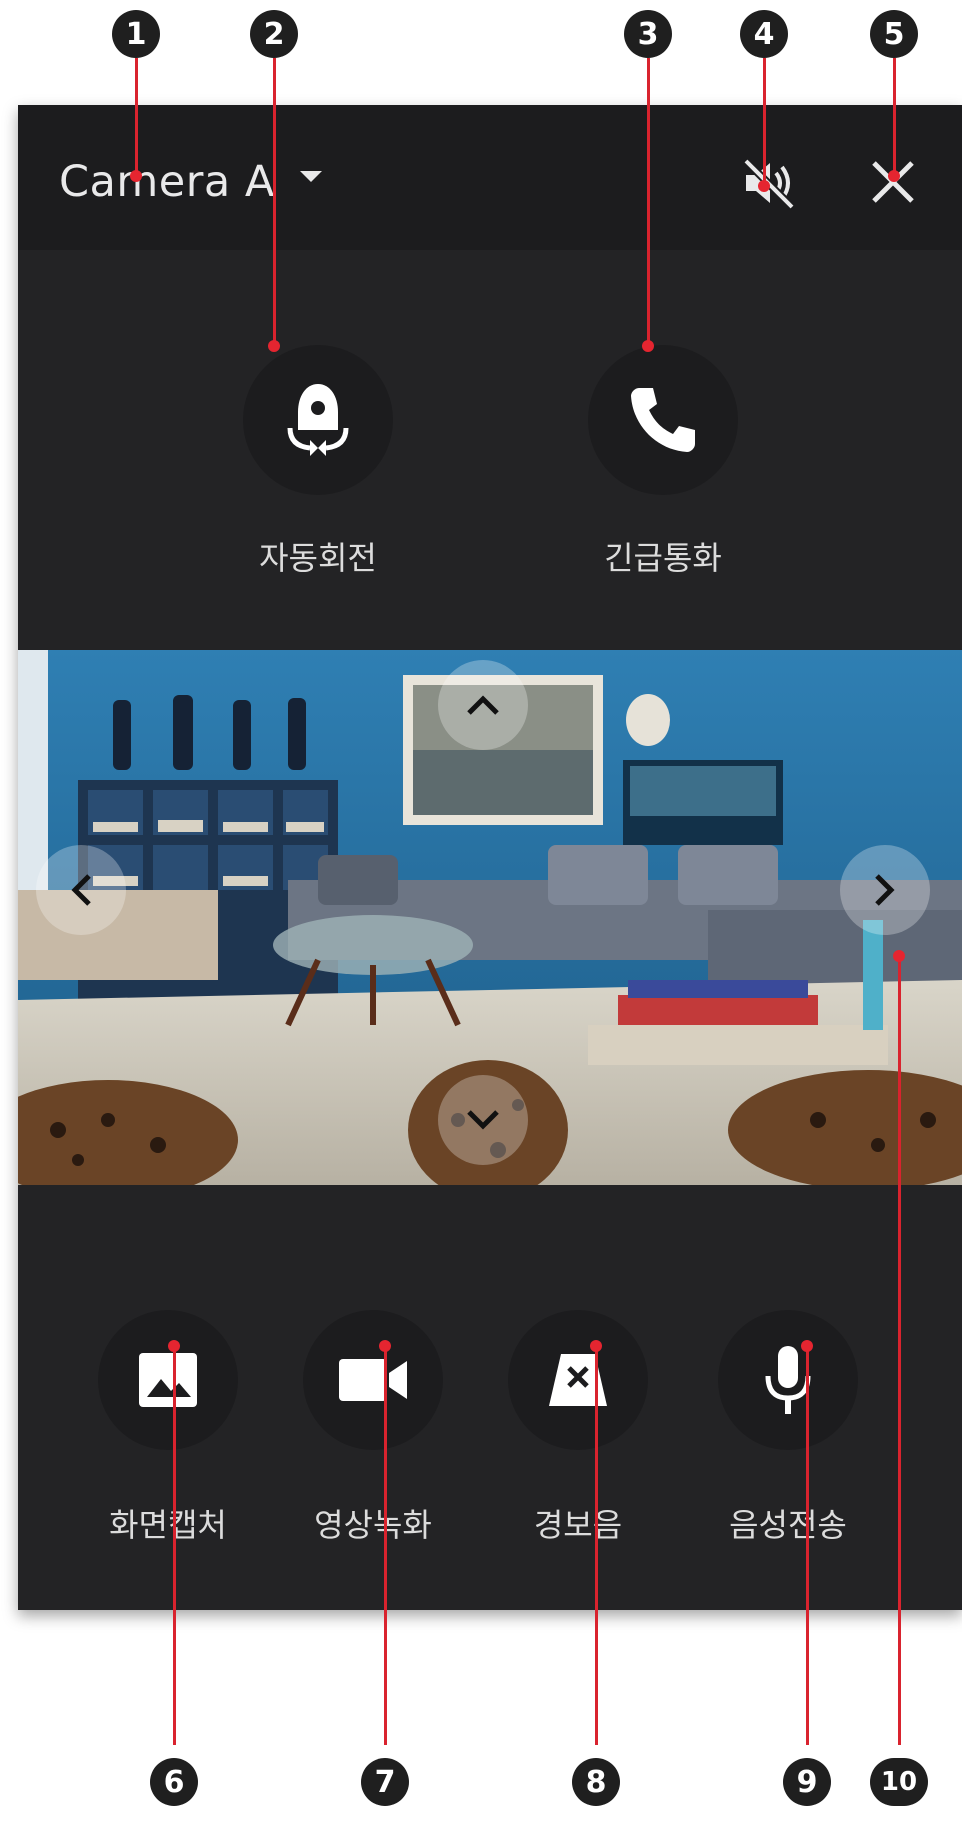  What do you see at coordinates (136, 34) in the screenshot?
I see `callout-1: 1` at bounding box center [136, 34].